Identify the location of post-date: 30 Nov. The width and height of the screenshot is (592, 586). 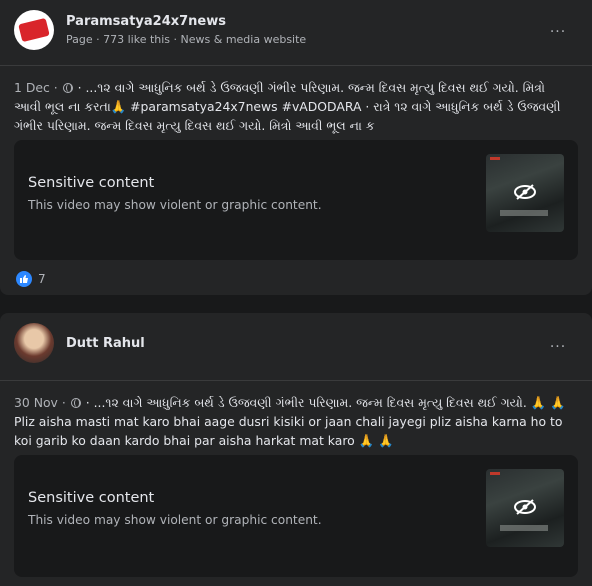
(36, 402).